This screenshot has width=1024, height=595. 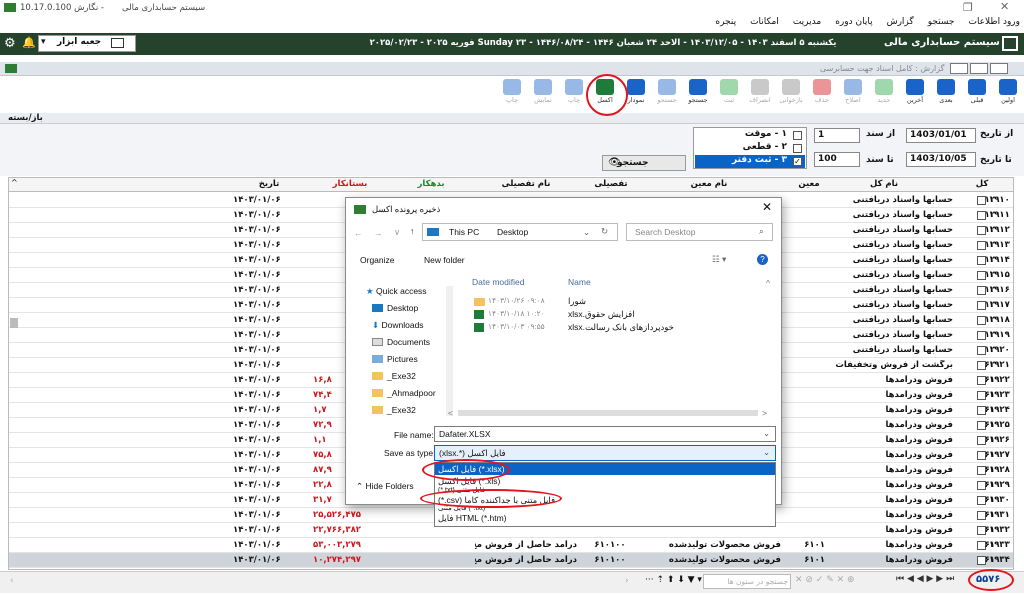 What do you see at coordinates (809, 184) in the screenshot?
I see `header-moein: معین` at bounding box center [809, 184].